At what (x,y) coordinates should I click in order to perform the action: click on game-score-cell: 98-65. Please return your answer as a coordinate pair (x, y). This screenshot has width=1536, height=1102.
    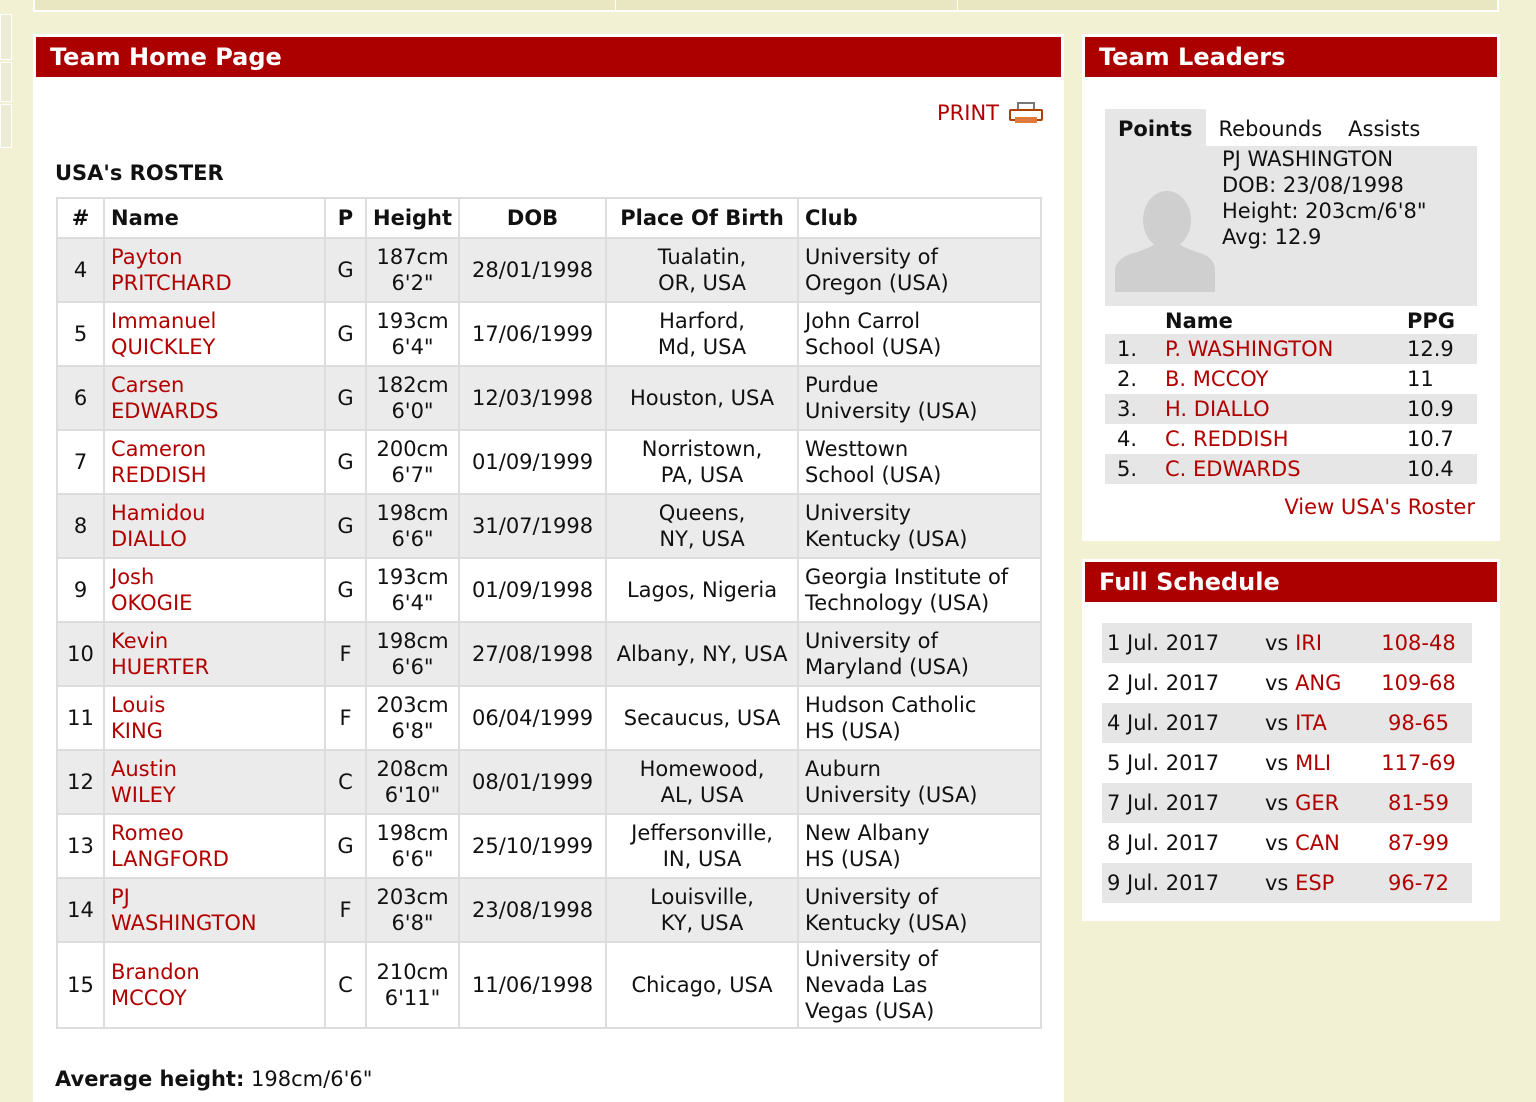
    Looking at the image, I should click on (1418, 723).